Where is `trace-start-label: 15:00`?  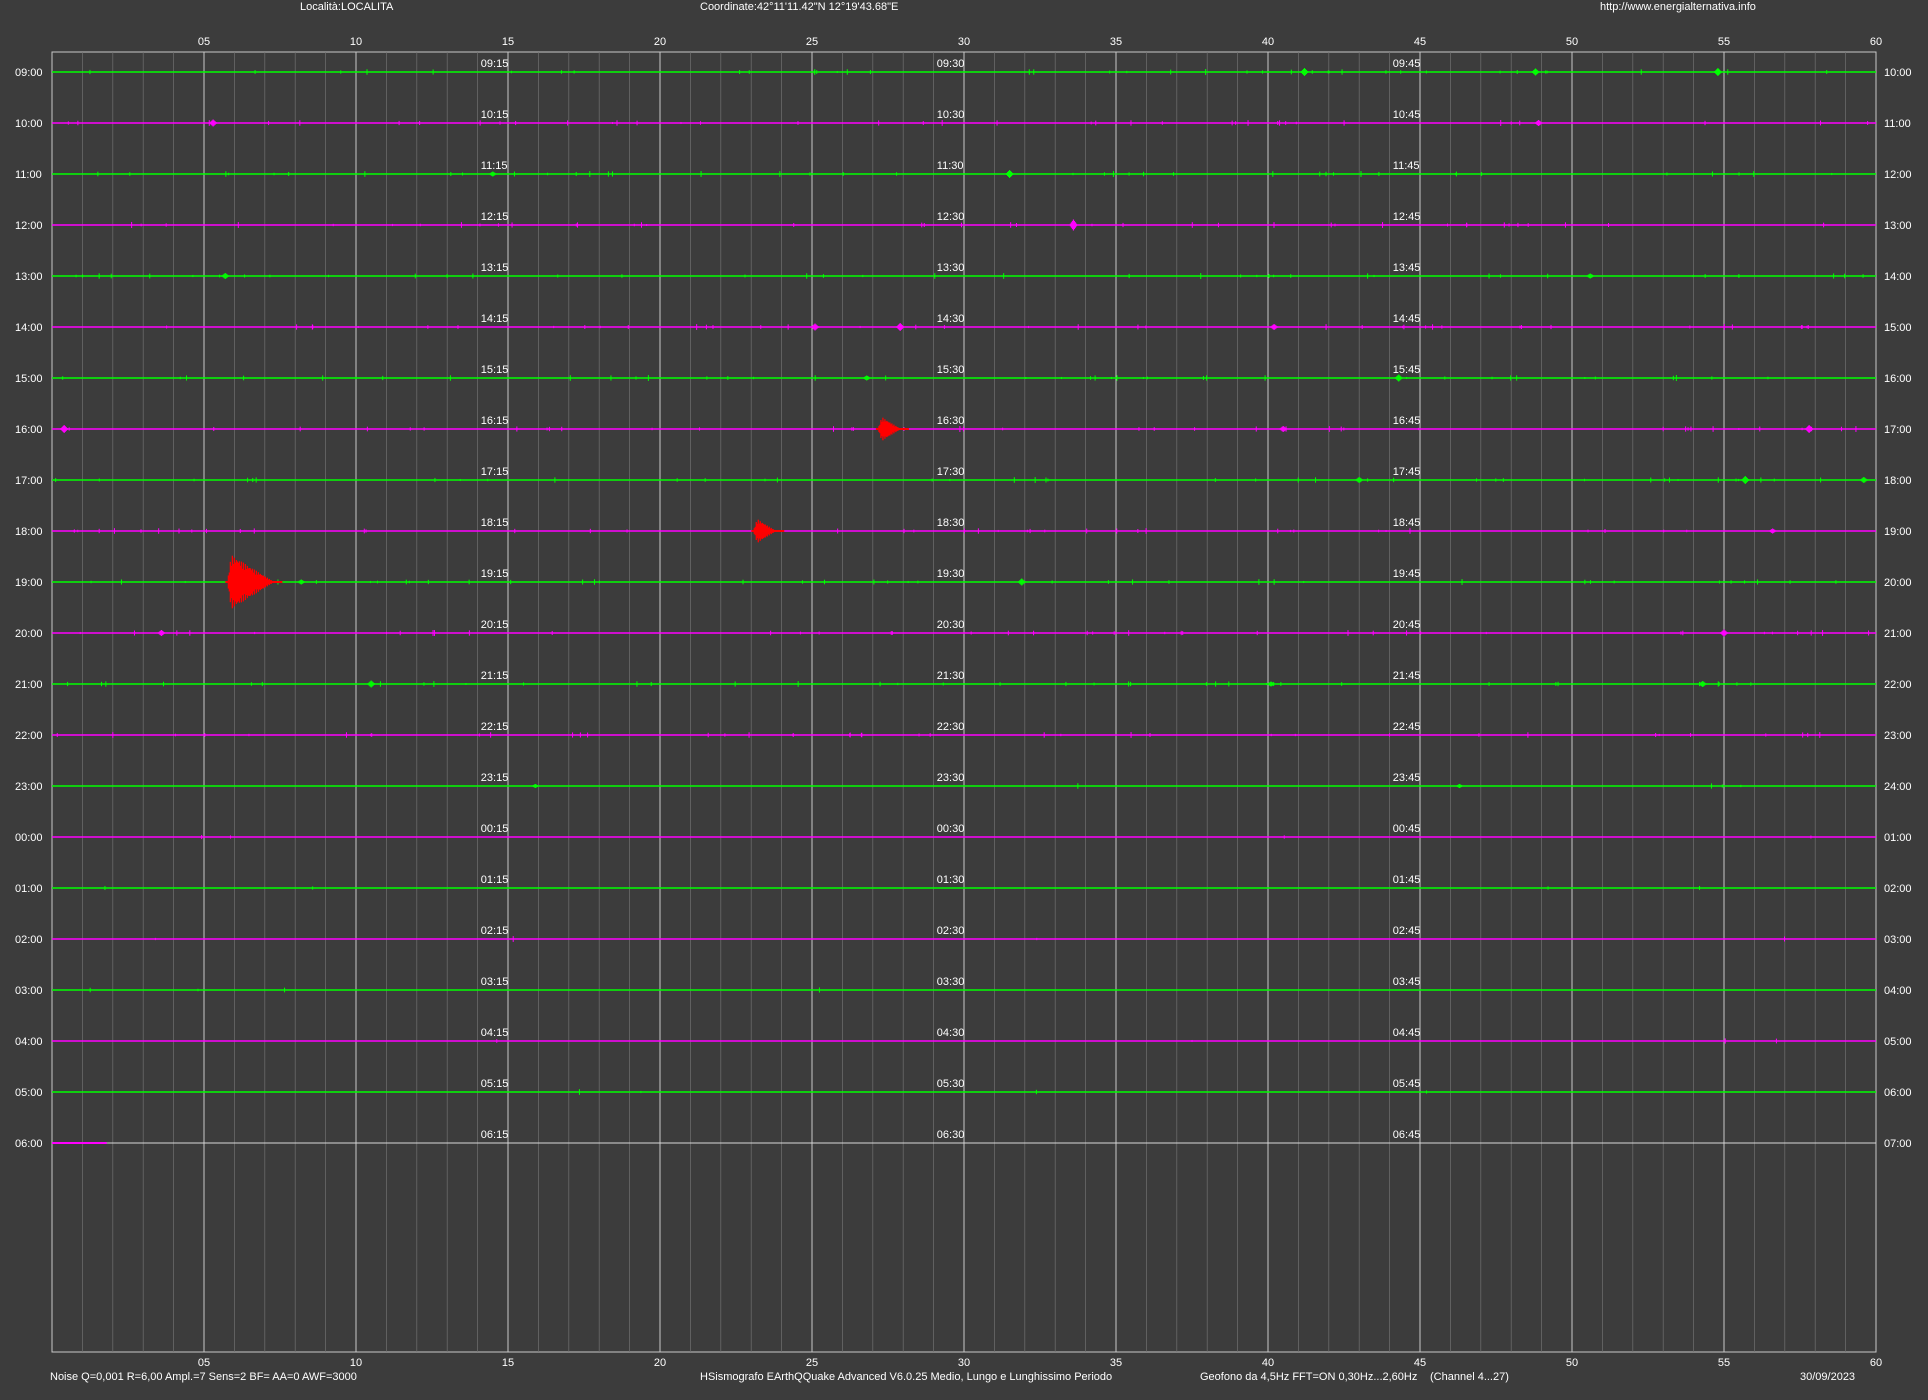
trace-start-label: 15:00 is located at coordinates (29, 379).